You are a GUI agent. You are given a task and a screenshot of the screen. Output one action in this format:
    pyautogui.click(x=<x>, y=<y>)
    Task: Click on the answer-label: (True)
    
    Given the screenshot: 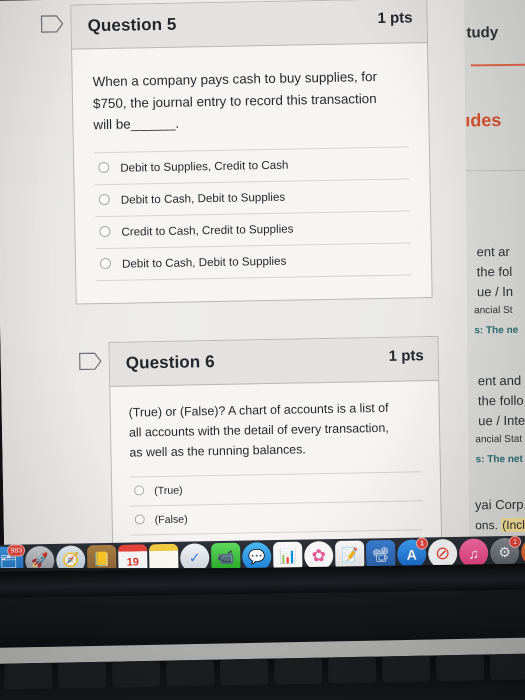 What is the action you would take?
    pyautogui.click(x=168, y=491)
    